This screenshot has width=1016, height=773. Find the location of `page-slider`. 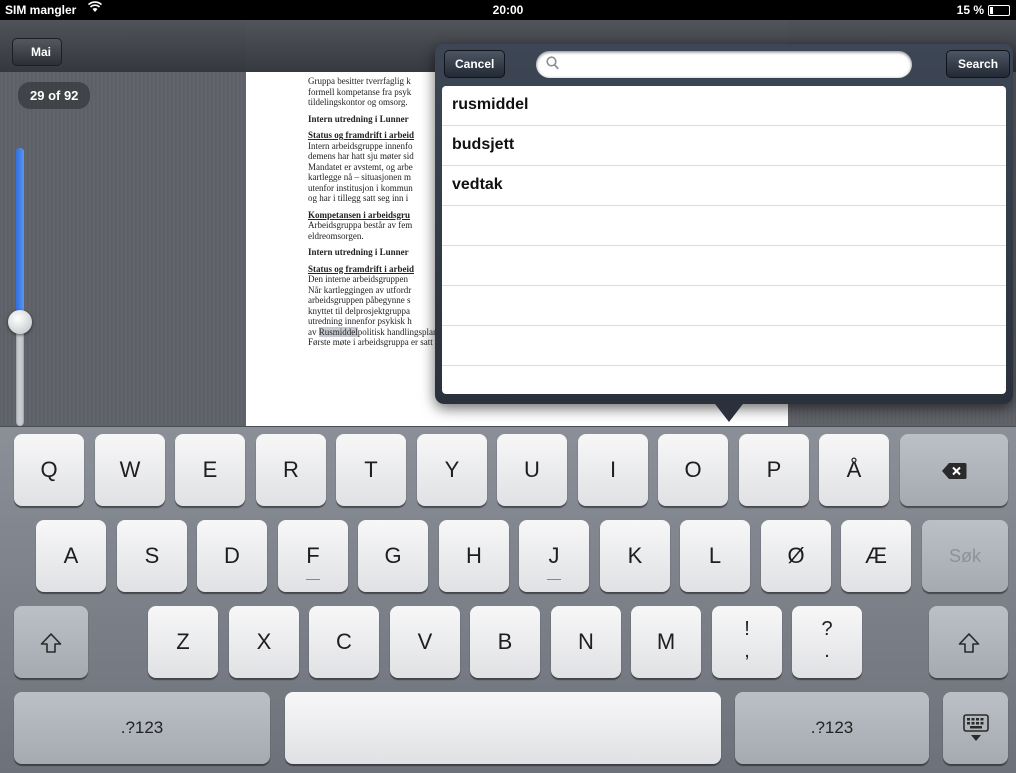

page-slider is located at coordinates (20, 287).